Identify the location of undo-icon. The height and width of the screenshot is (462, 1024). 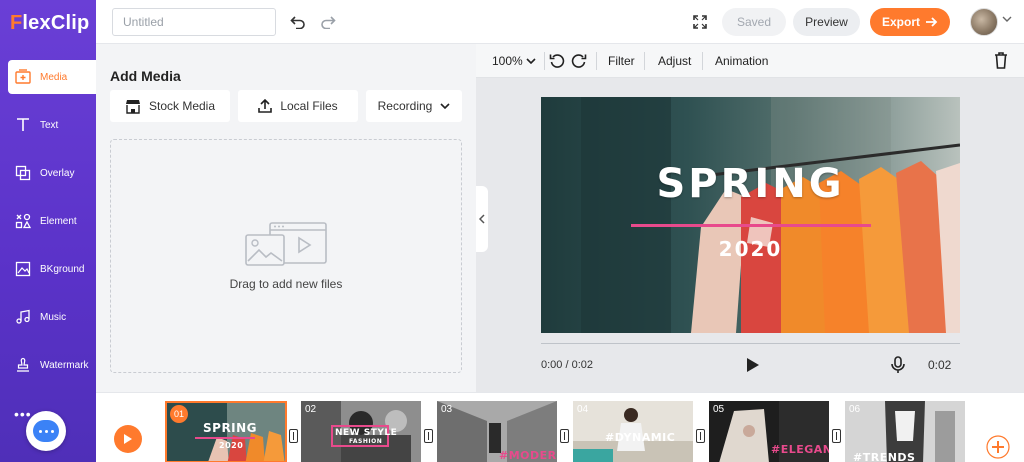
(298, 22).